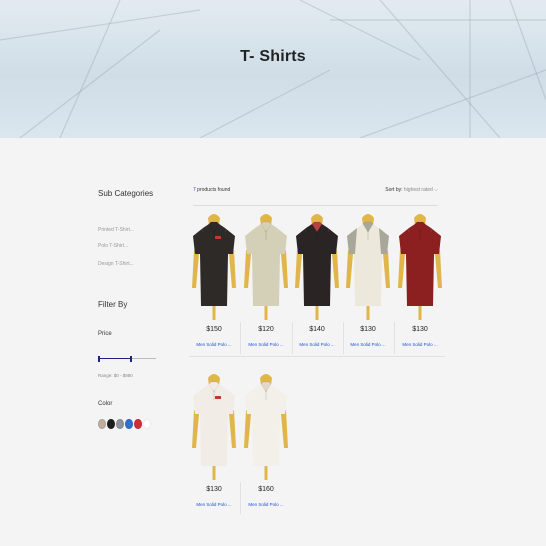 The image size is (546, 546). Describe the element at coordinates (266, 489) in the screenshot. I see `product-price: $160` at that location.